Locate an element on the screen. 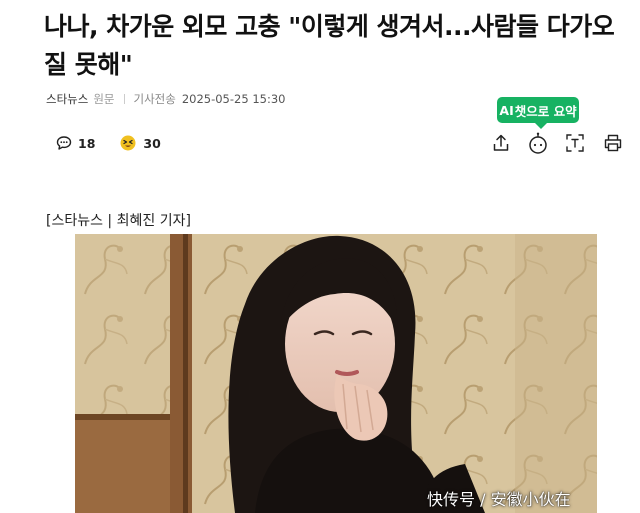 The image size is (640, 513). ai-summary-button is located at coordinates (538, 143).